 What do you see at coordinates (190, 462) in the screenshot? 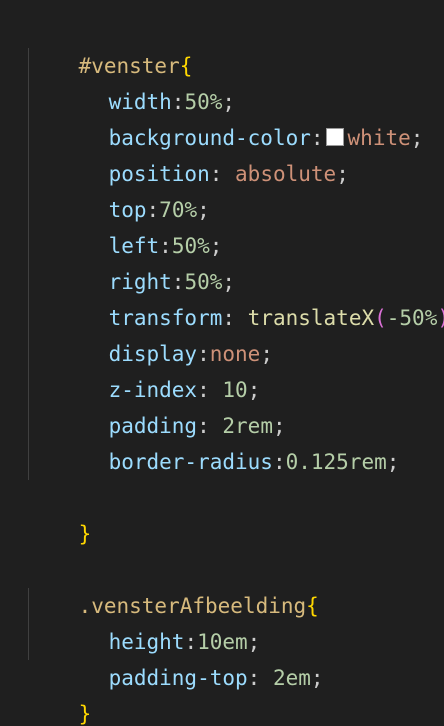
I see `css-property: border-radius` at bounding box center [190, 462].